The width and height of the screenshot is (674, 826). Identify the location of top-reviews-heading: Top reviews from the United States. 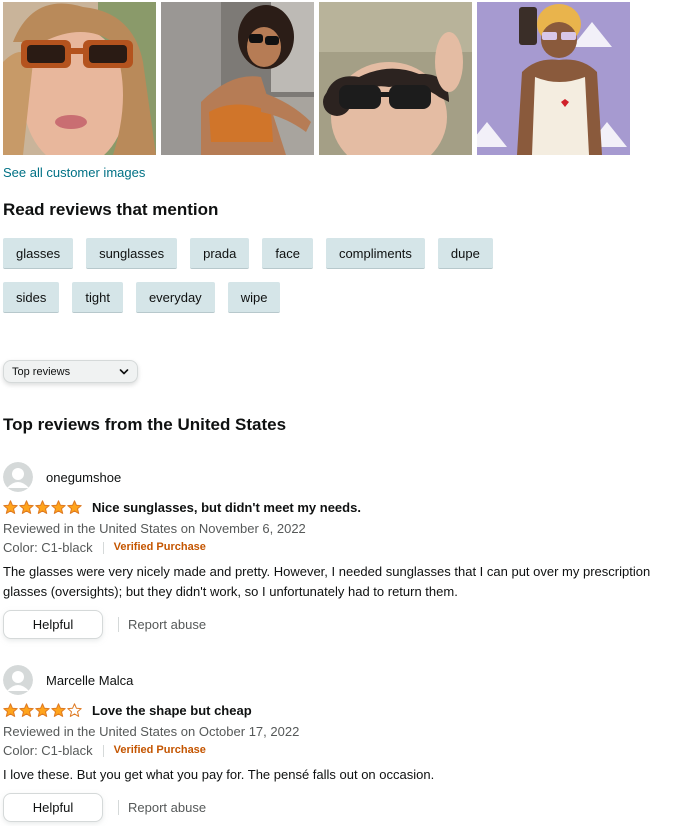
(145, 424).